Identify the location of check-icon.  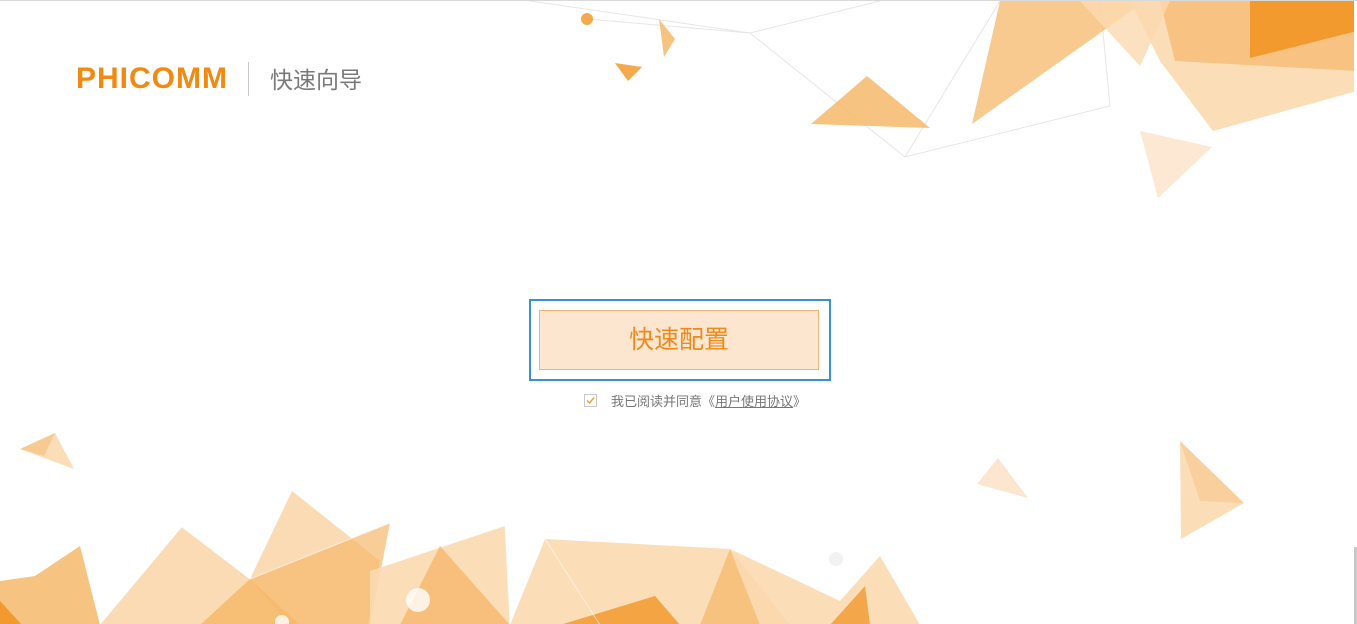
(590, 400).